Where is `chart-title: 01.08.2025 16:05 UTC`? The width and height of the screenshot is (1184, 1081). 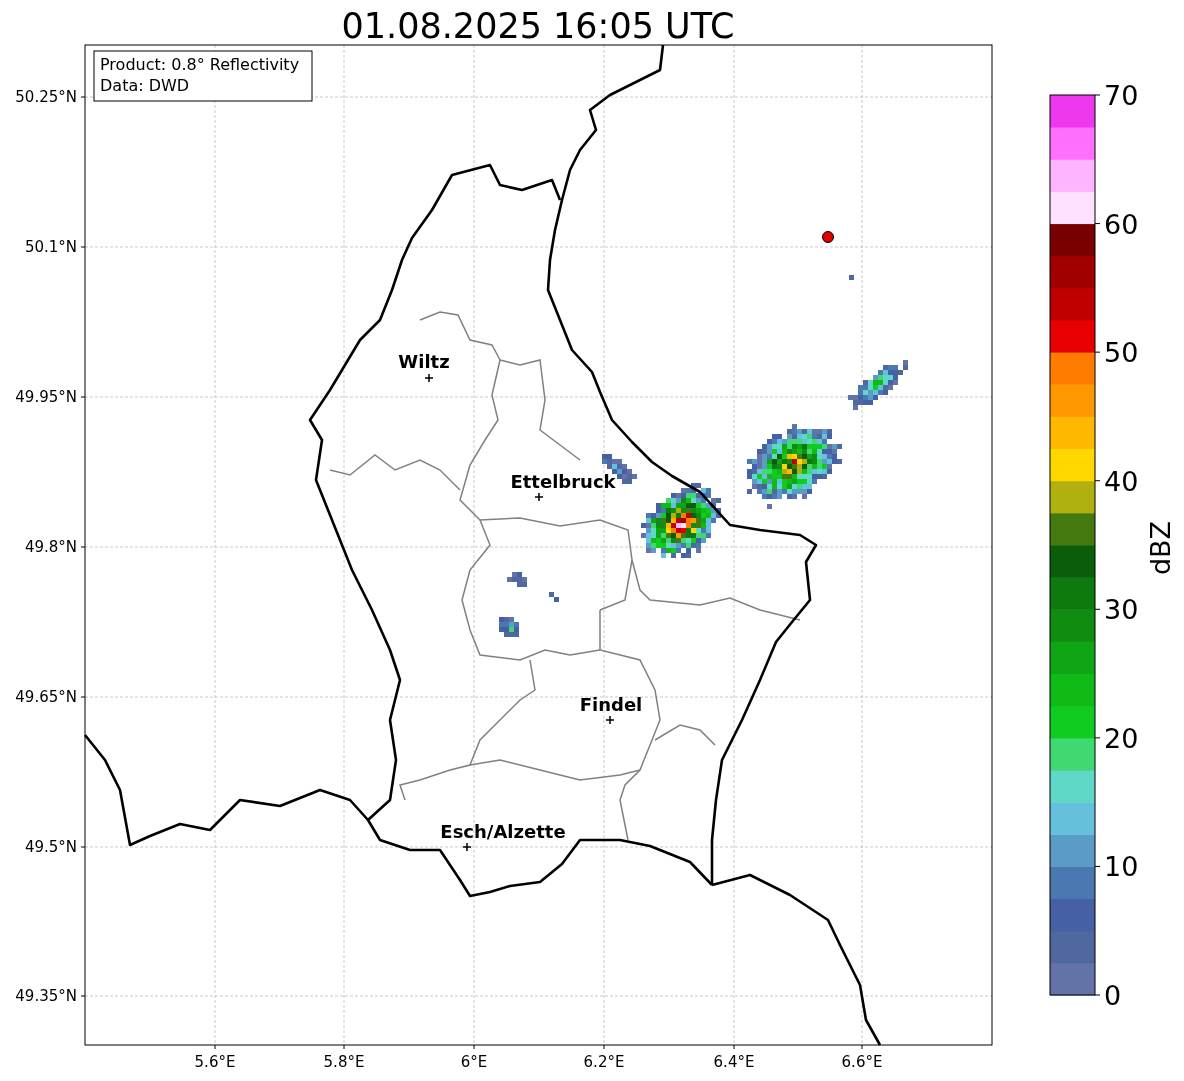 chart-title: 01.08.2025 16:05 UTC is located at coordinates (538, 26).